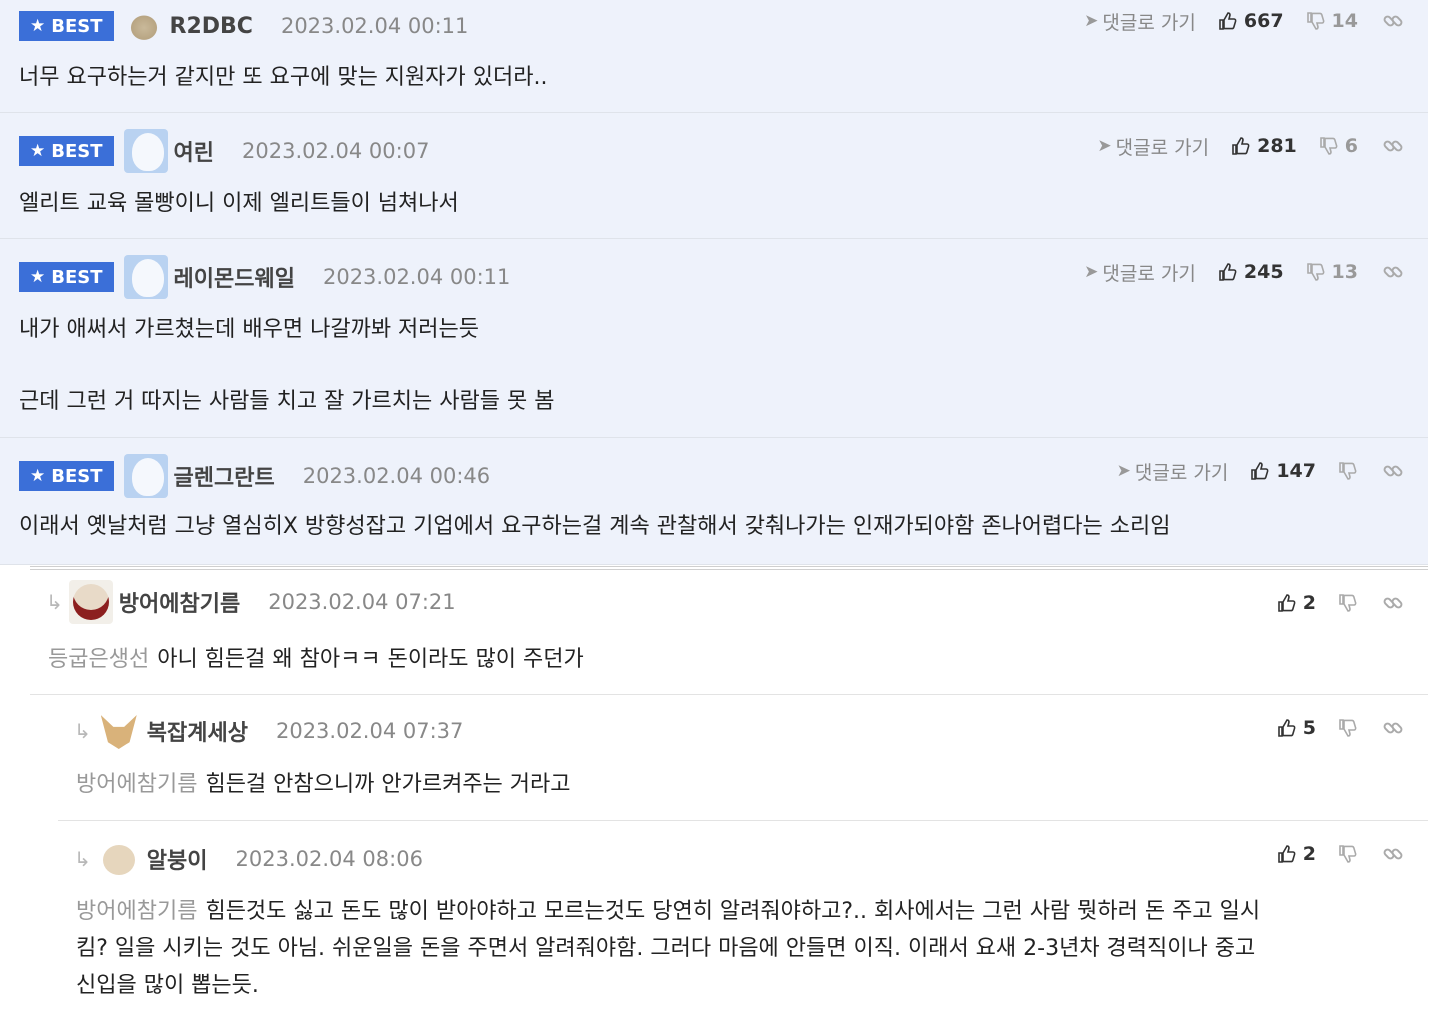 Image resolution: width=1434 pixels, height=1009 pixels. I want to click on nickname: 글렌그란트, so click(224, 476).